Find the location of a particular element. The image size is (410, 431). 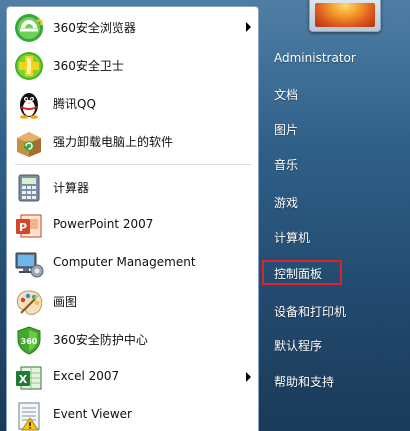

program-label: 360安全卫士 is located at coordinates (88, 66).